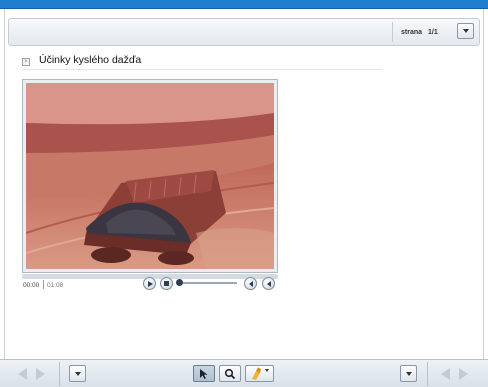  I want to click on volume-slider-track, so click(209, 283).